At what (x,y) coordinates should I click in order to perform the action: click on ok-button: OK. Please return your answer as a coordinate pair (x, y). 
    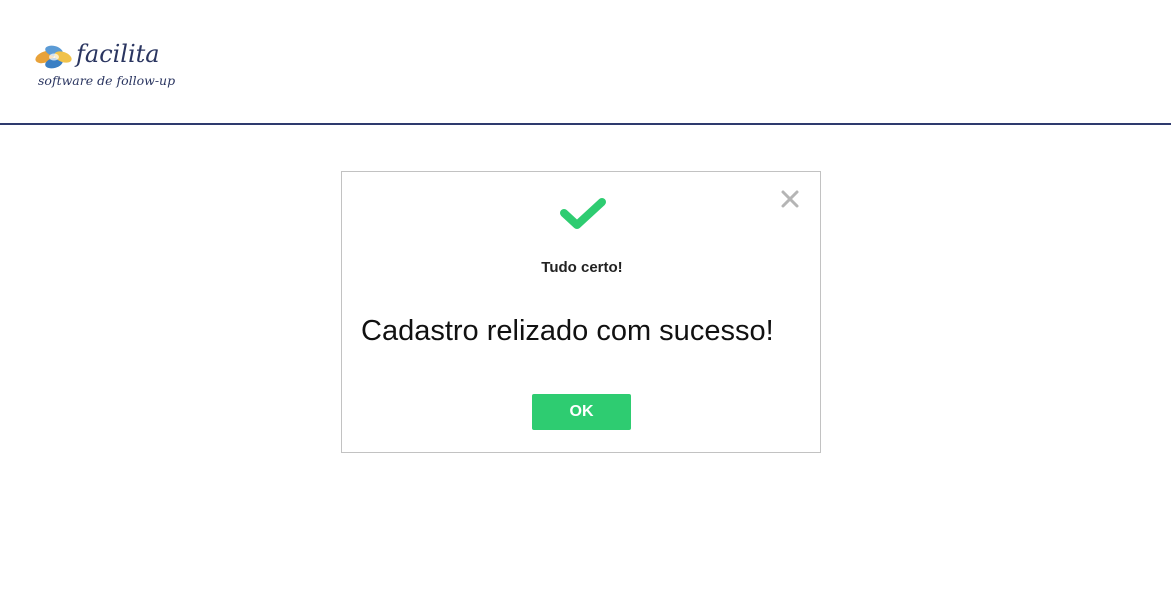
    Looking at the image, I should click on (581, 412).